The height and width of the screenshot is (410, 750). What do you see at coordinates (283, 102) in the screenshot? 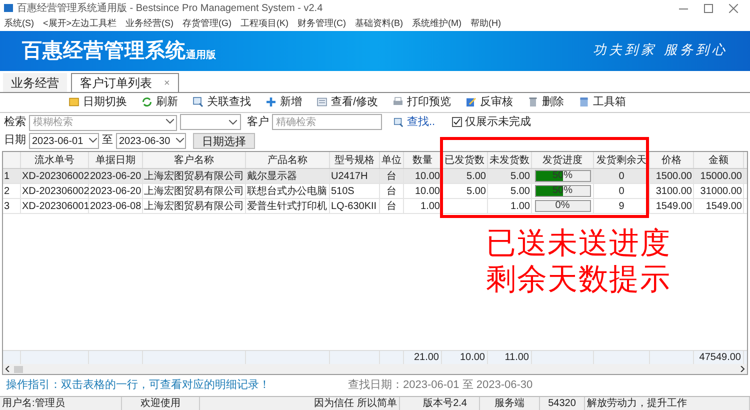
I see `toolbar-button: 新增` at bounding box center [283, 102].